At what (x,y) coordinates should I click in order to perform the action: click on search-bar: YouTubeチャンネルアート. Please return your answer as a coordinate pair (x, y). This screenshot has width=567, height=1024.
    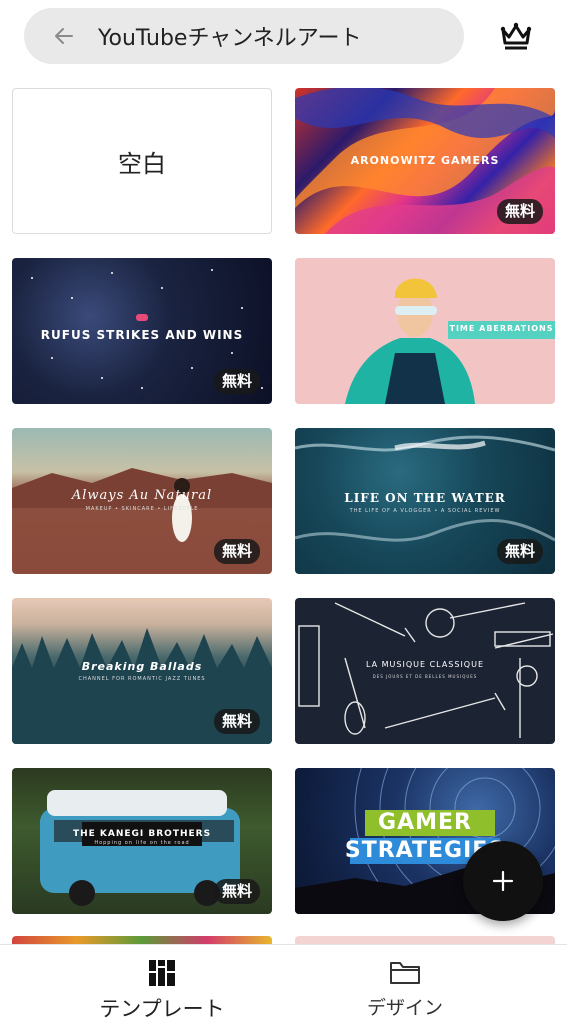
    Looking at the image, I should click on (244, 36).